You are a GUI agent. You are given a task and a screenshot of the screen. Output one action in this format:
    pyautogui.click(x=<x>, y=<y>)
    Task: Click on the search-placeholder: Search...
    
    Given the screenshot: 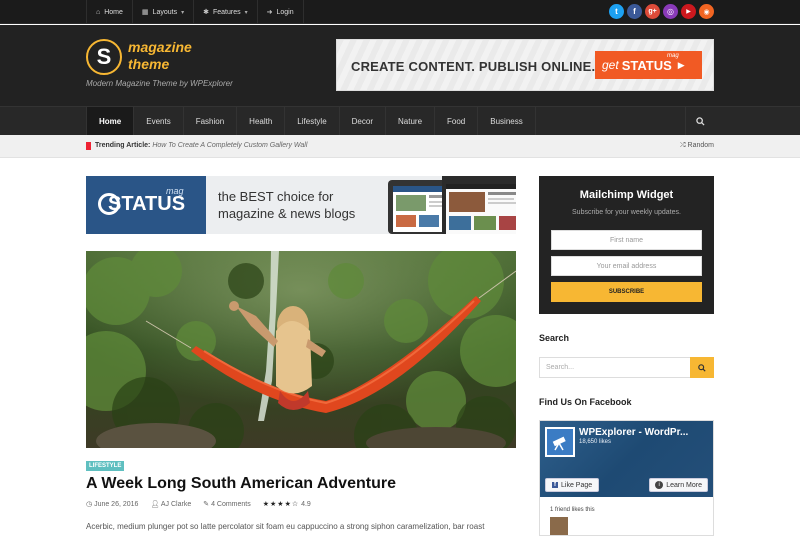 What is the action you would take?
    pyautogui.click(x=560, y=367)
    